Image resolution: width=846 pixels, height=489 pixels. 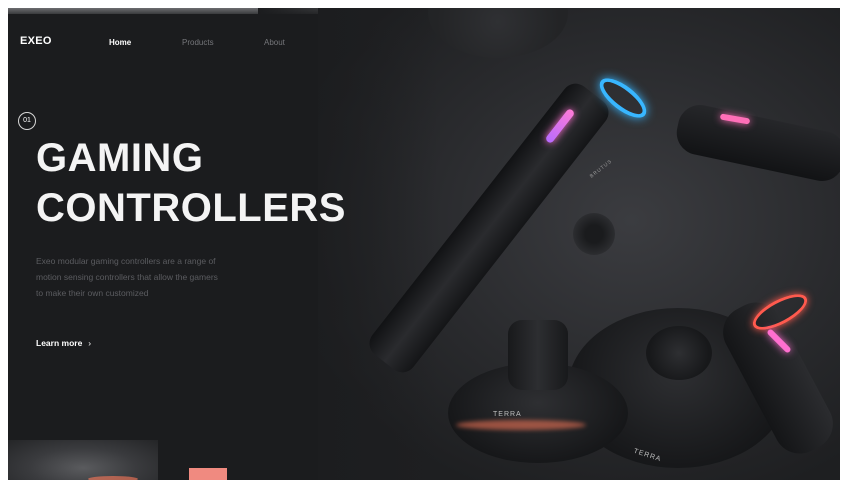 I want to click on slide-thumbnail, so click(x=83, y=460).